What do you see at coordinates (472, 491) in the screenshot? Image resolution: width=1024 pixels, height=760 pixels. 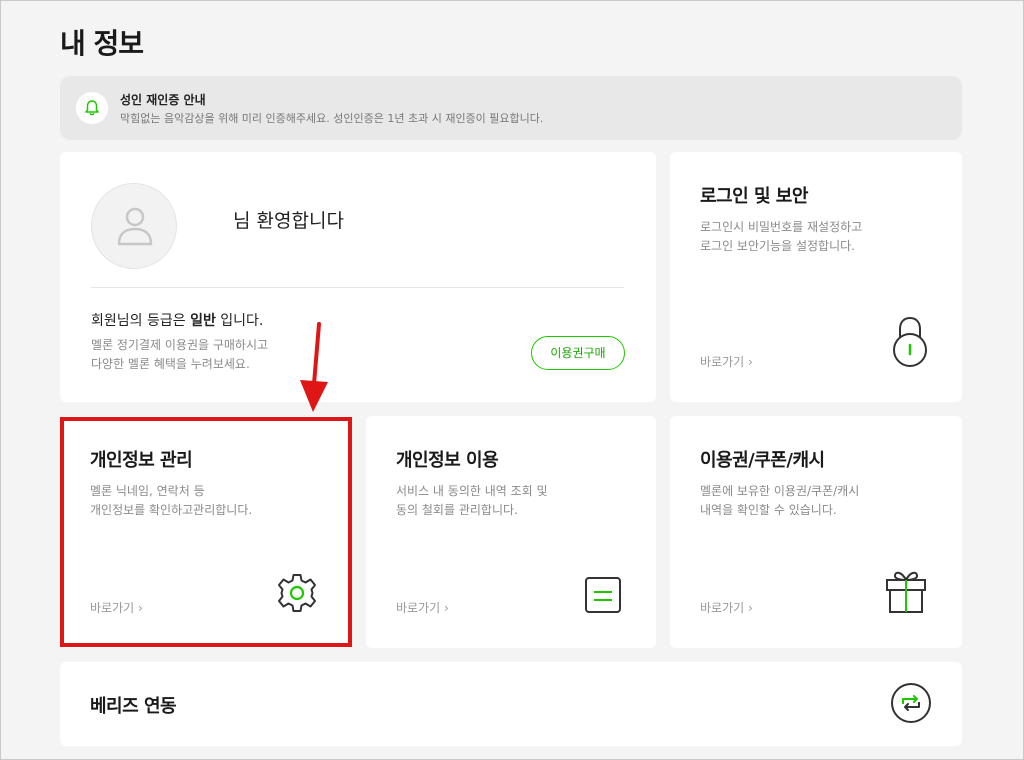 I see `tile-desc-line: 서비스 내 동의한 내역 조회 및` at bounding box center [472, 491].